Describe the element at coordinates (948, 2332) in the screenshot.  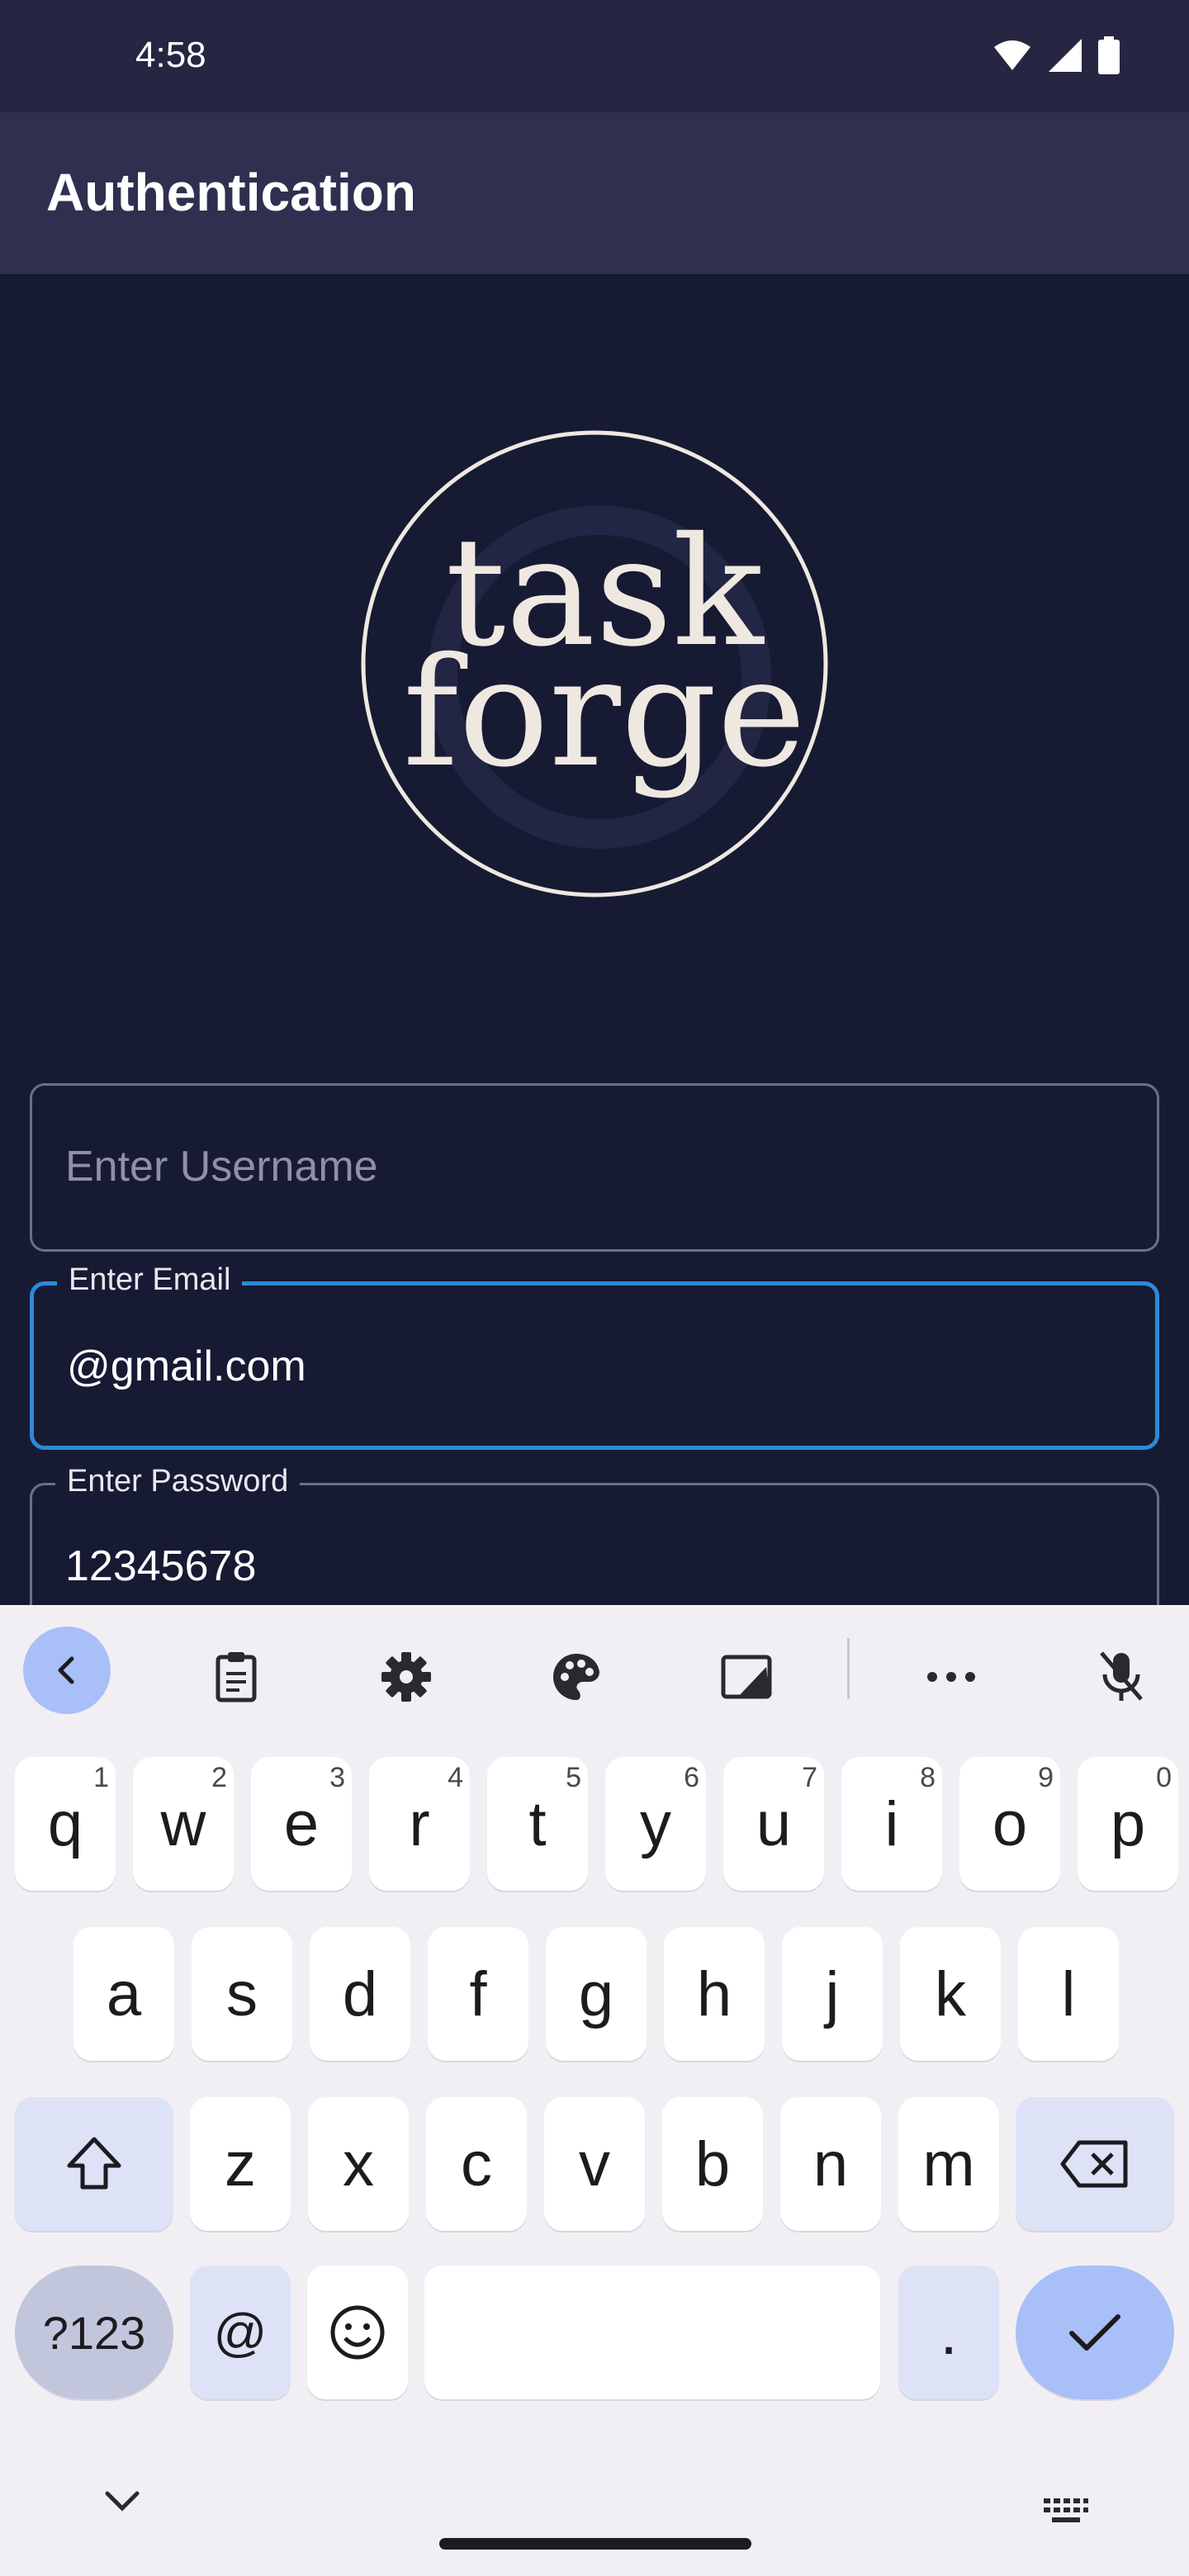
I see `period-key: .` at that location.